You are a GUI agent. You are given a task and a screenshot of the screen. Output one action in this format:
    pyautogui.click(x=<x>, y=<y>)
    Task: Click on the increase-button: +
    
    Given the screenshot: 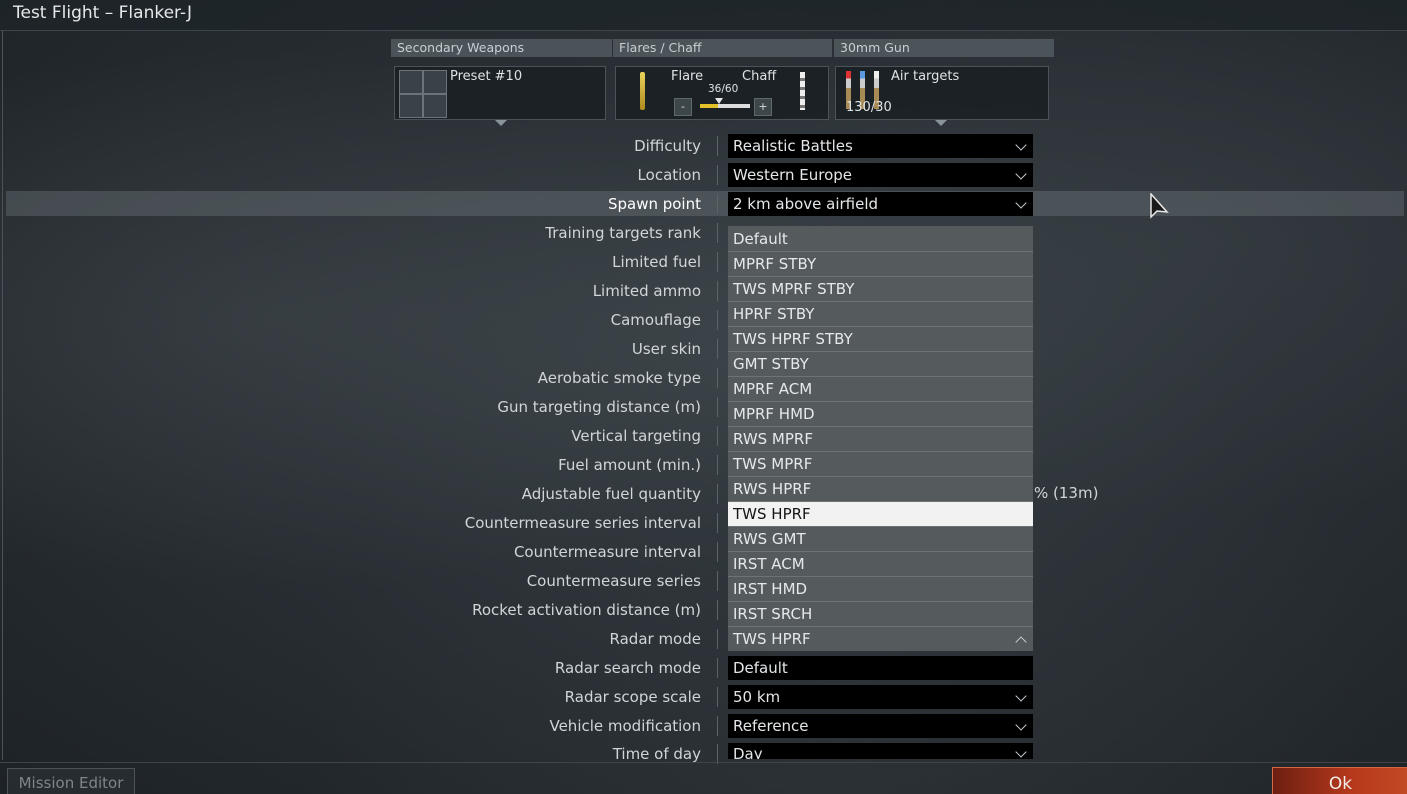 What is the action you would take?
    pyautogui.click(x=763, y=107)
    